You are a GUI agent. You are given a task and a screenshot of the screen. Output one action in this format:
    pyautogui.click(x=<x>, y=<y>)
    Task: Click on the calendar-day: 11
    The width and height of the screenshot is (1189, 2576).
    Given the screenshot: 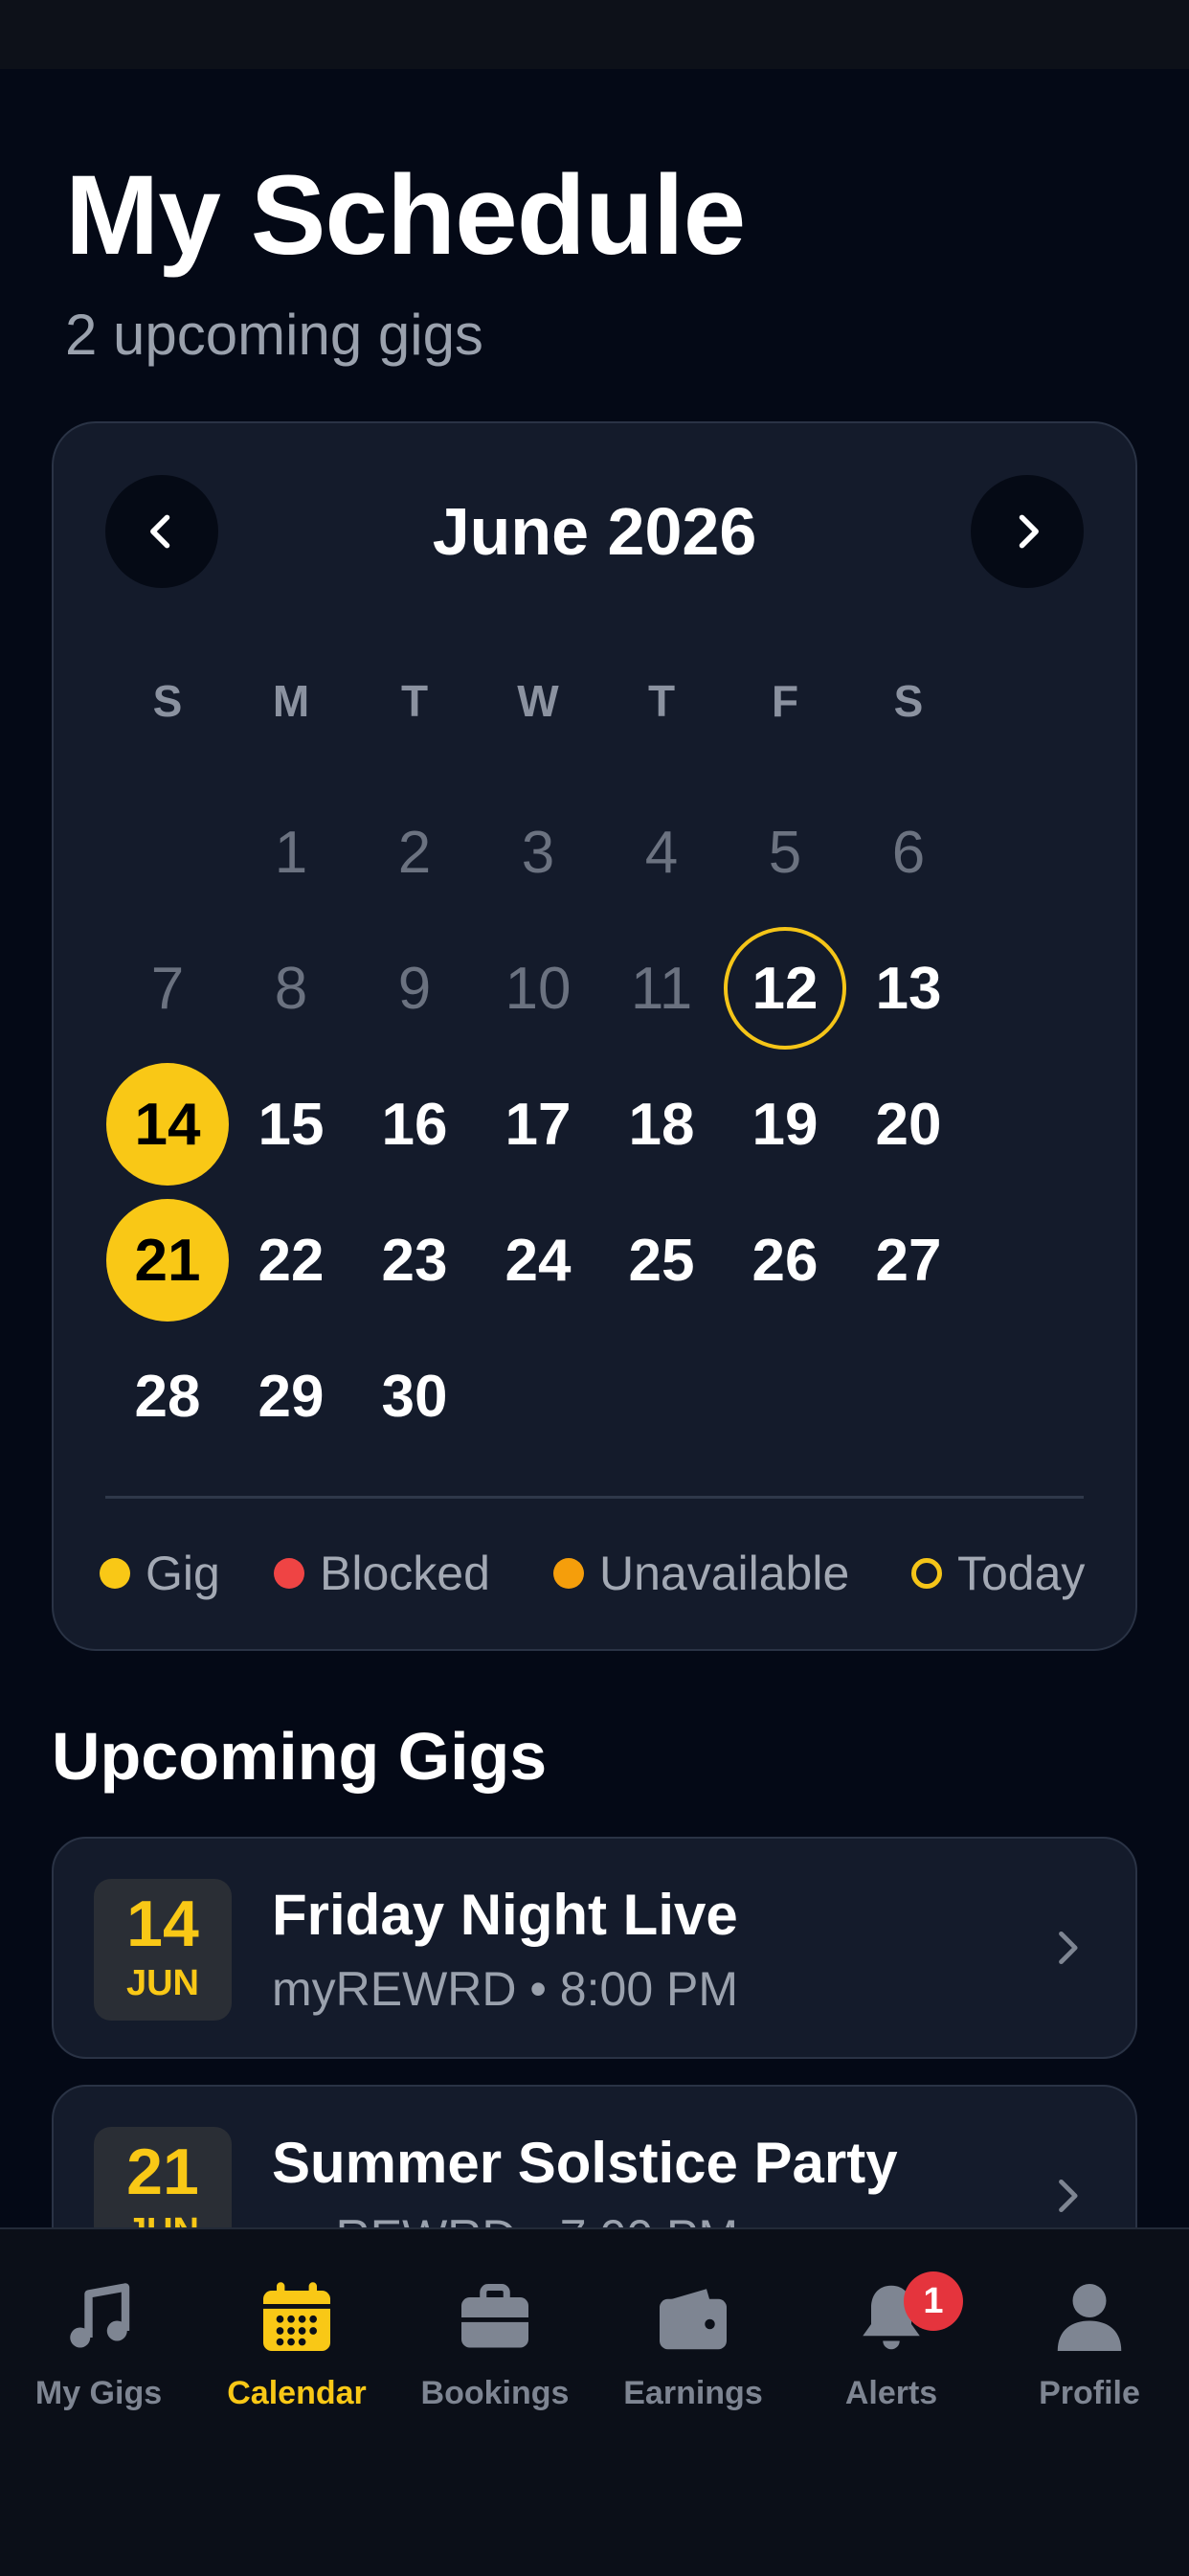 What is the action you would take?
    pyautogui.click(x=661, y=989)
    